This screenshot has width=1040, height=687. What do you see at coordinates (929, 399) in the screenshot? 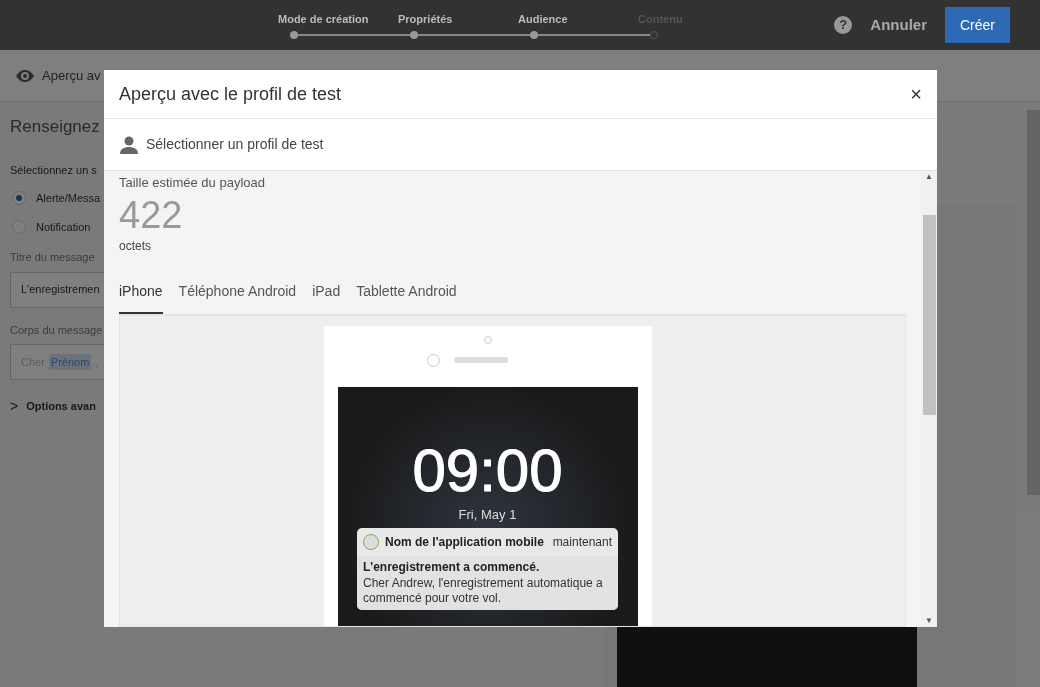
I see `dialog-scrollbar: ▲ ▼` at bounding box center [929, 399].